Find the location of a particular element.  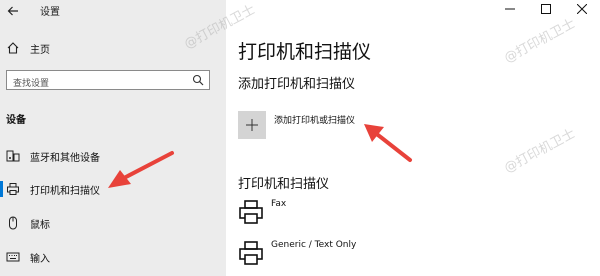

sidebar-item-label: 鼠标 is located at coordinates (40, 225).